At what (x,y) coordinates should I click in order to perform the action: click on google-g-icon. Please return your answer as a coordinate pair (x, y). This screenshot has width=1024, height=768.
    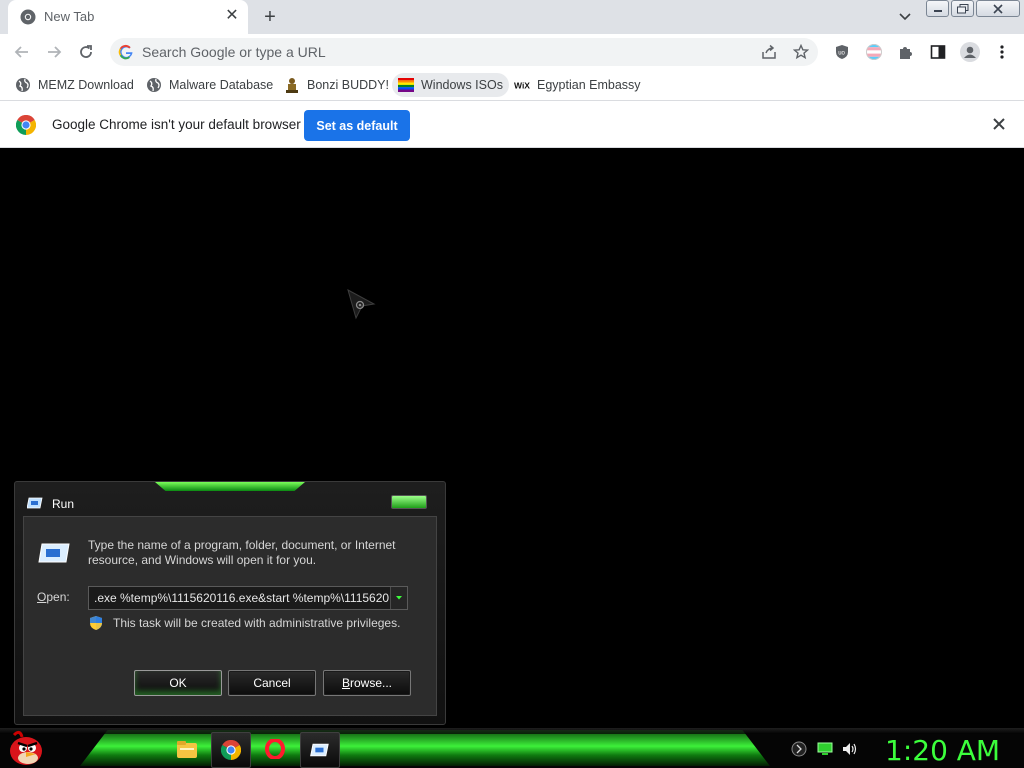
    Looking at the image, I should click on (125, 52).